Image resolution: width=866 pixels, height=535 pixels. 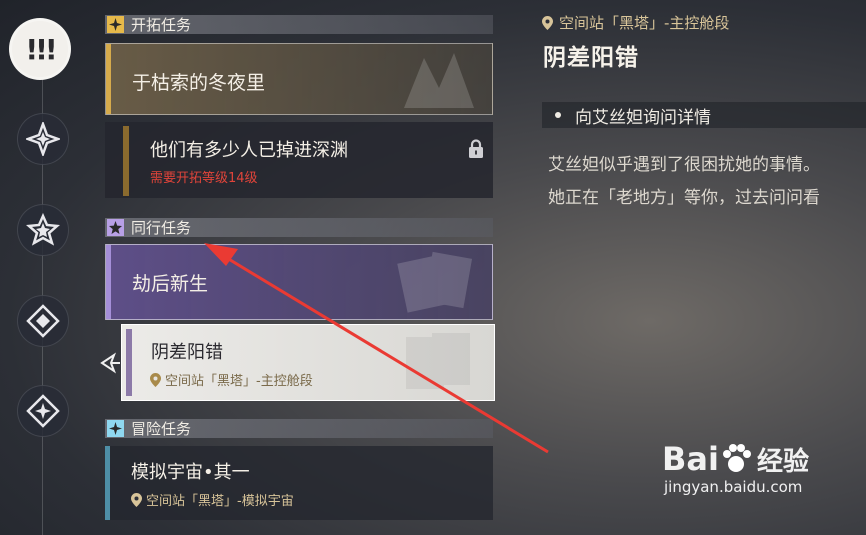 What do you see at coordinates (736, 458) in the screenshot?
I see `paw-logo-icon` at bounding box center [736, 458].